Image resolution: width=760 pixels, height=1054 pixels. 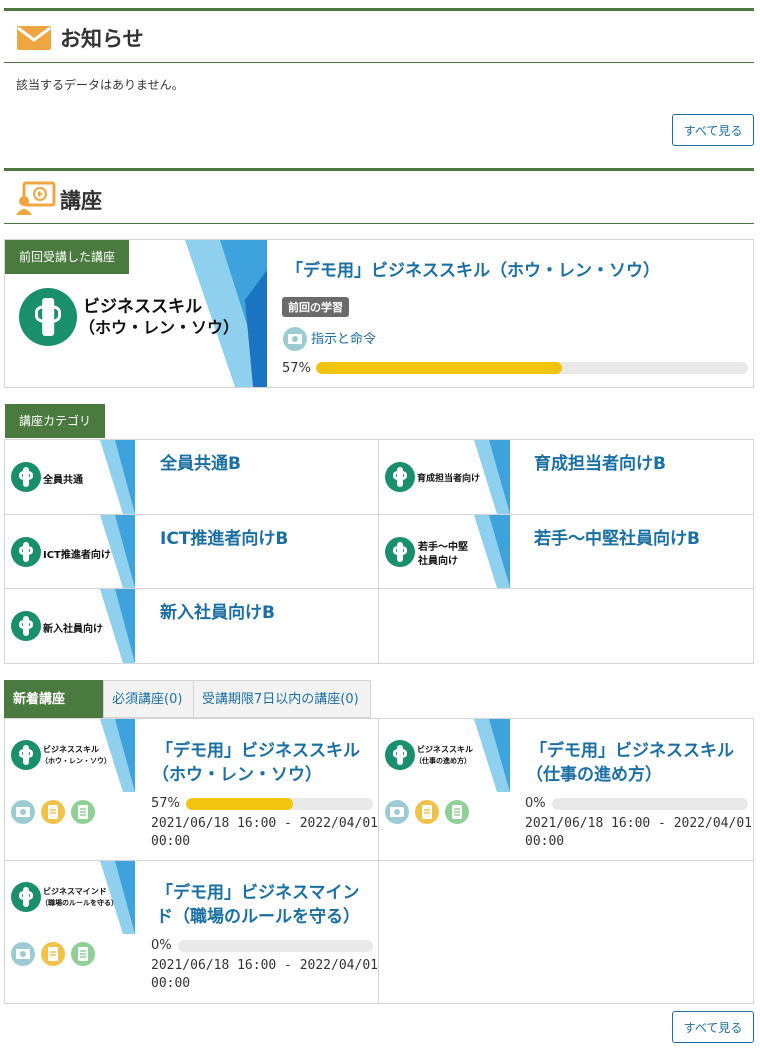 What do you see at coordinates (79, 903) in the screenshot?
I see `course-thumb-line2: （職場のルールを守る）` at bounding box center [79, 903].